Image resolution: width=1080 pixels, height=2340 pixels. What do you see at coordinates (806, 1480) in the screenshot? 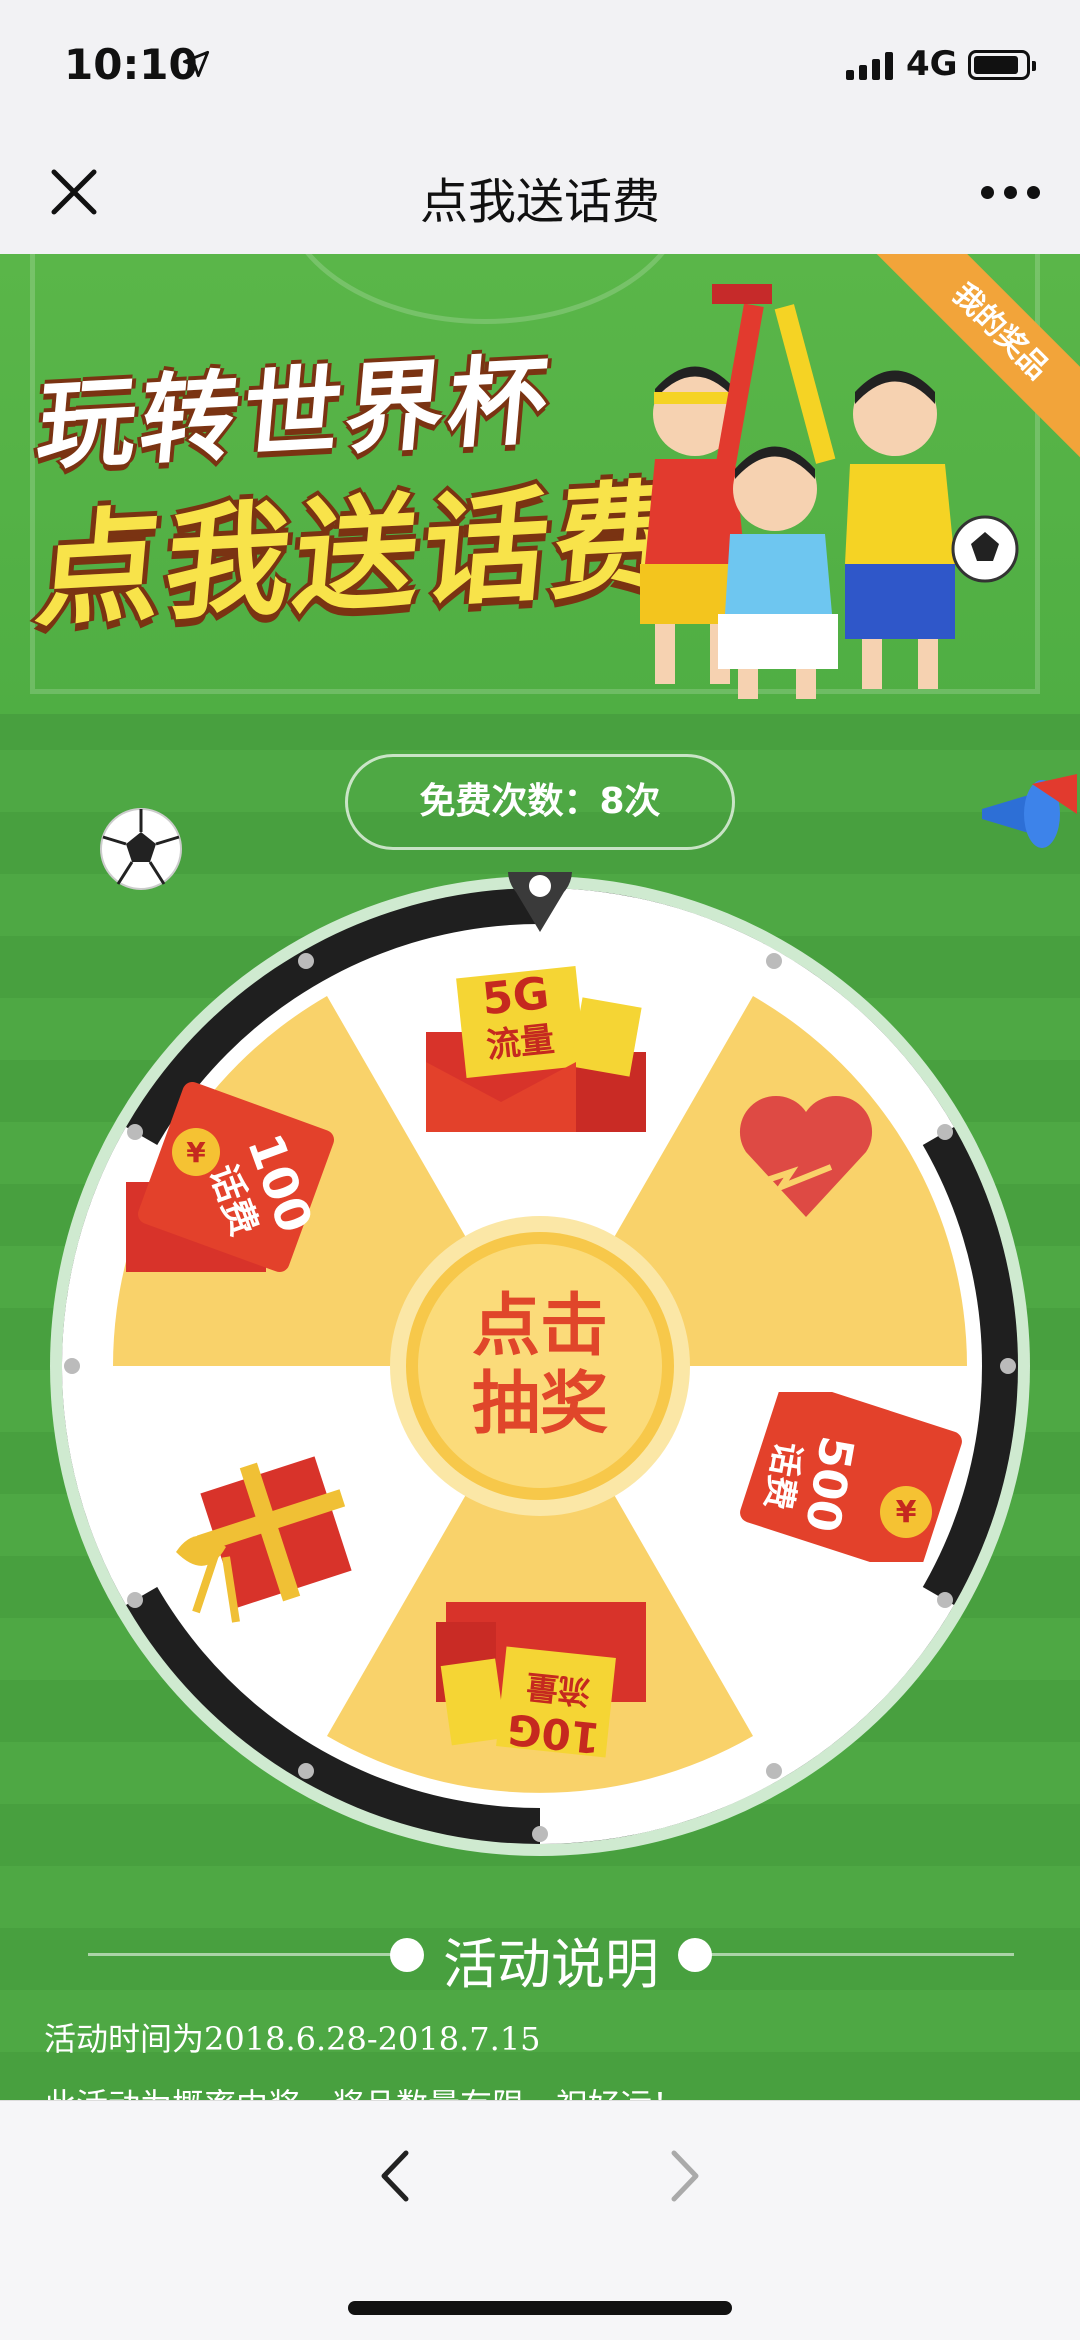
I see `prize-500-label: 500 话费` at bounding box center [806, 1480].